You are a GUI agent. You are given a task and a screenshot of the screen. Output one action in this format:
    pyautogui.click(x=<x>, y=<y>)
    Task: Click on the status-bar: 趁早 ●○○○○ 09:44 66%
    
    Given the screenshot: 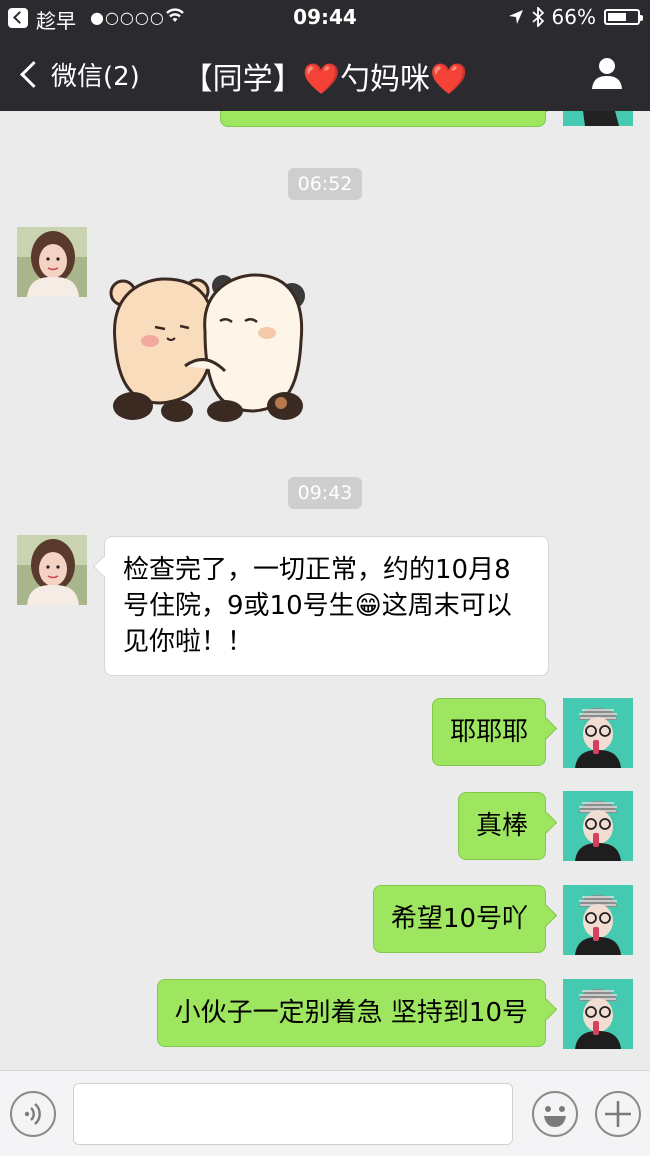 What is the action you would take?
    pyautogui.click(x=325, y=18)
    